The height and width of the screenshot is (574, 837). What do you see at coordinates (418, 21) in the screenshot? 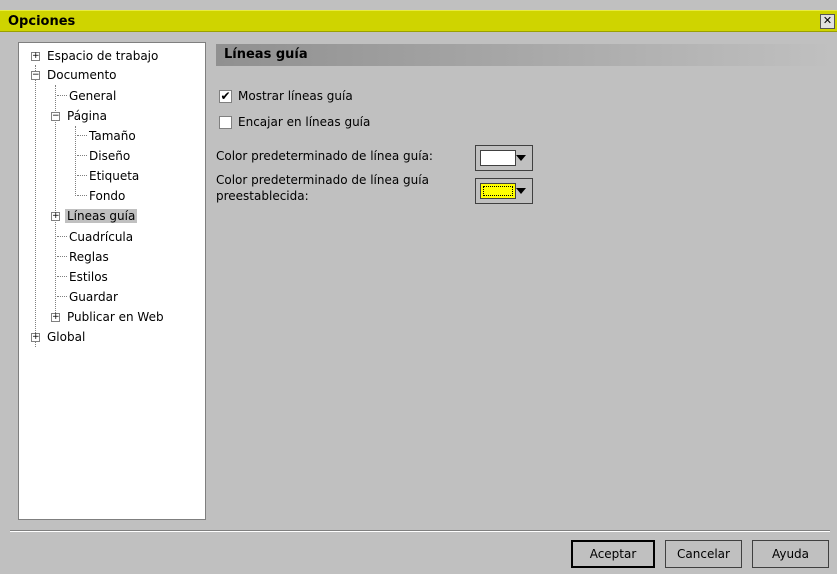
I see `title-bar: Opciones ✕` at bounding box center [418, 21].